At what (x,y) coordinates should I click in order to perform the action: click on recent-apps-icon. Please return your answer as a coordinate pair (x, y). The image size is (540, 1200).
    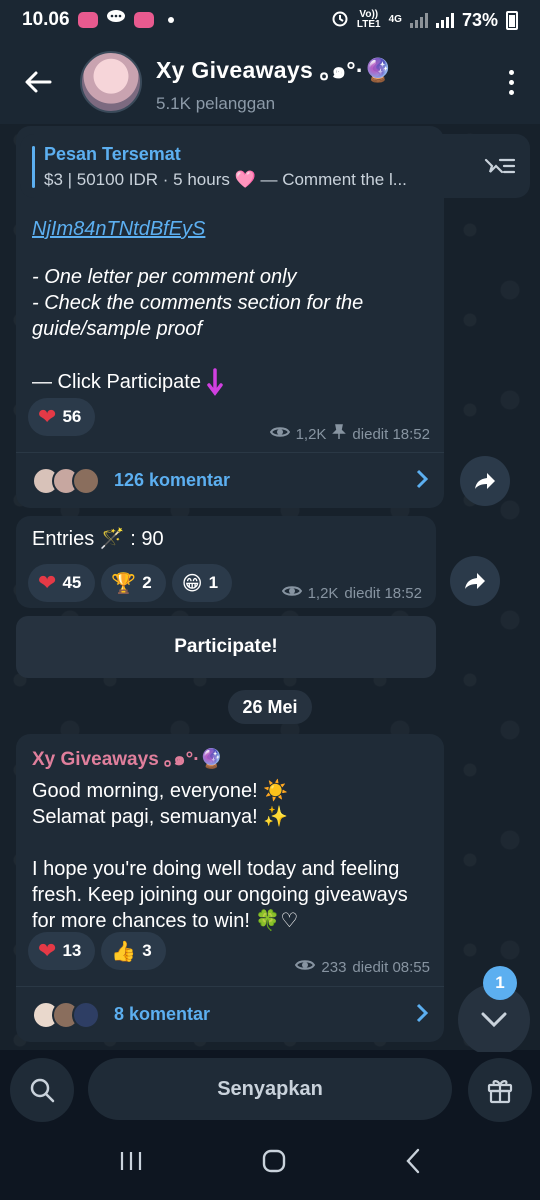
    Looking at the image, I should click on (131, 1160).